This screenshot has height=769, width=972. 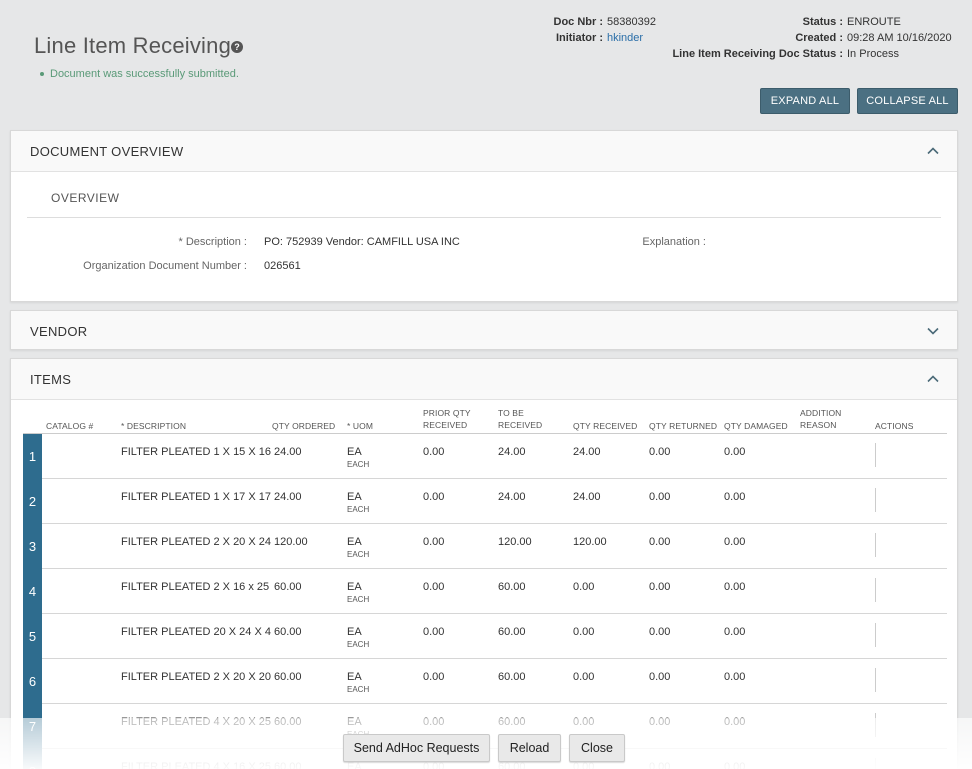 What do you see at coordinates (32, 591) in the screenshot?
I see `row-number: 4` at bounding box center [32, 591].